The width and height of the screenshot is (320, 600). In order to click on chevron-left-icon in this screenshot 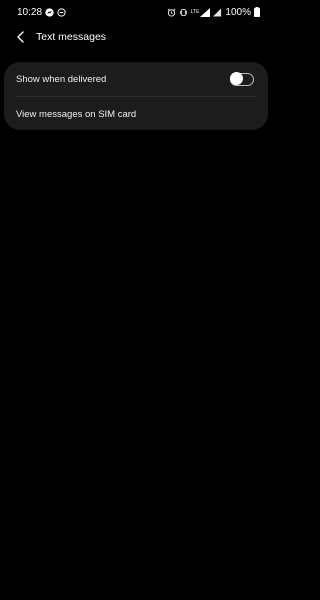, I will do `click(20, 37)`.